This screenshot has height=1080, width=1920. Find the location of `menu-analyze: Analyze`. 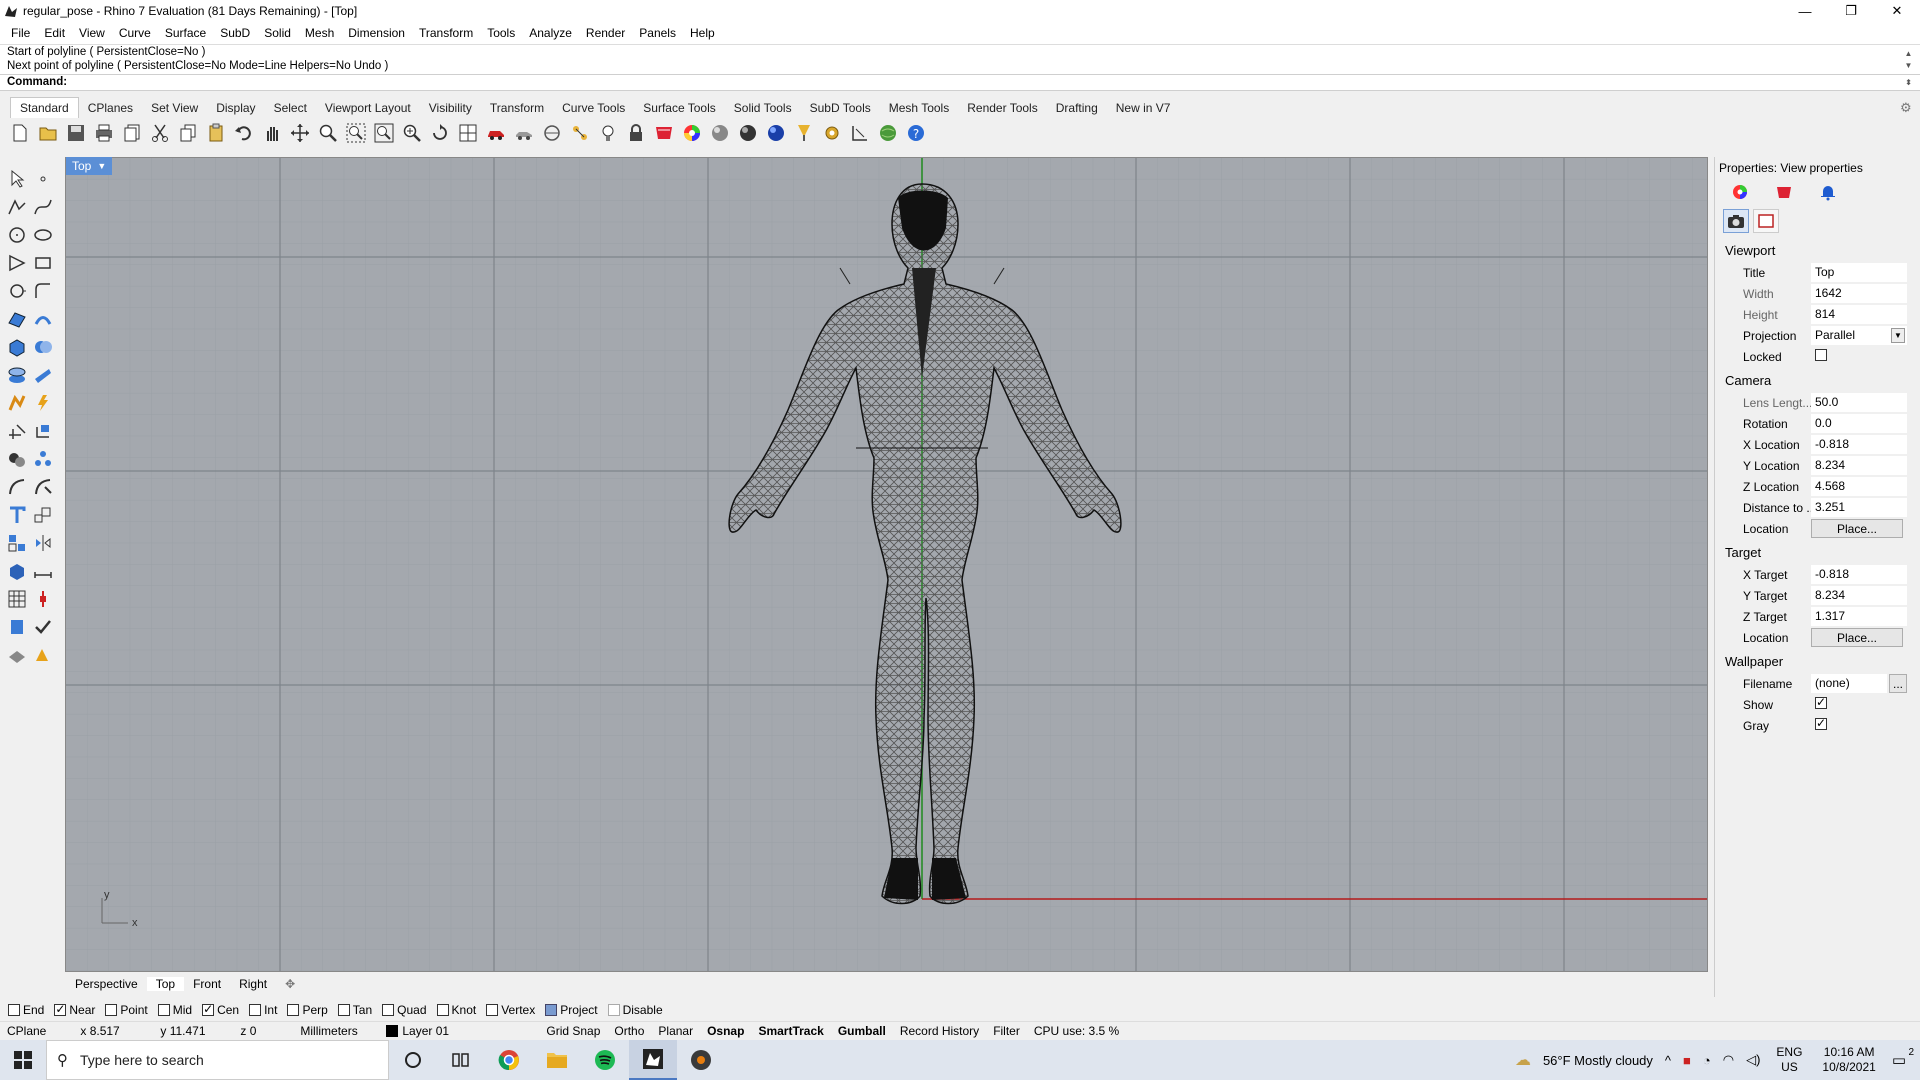

menu-analyze: Analyze is located at coordinates (550, 33).